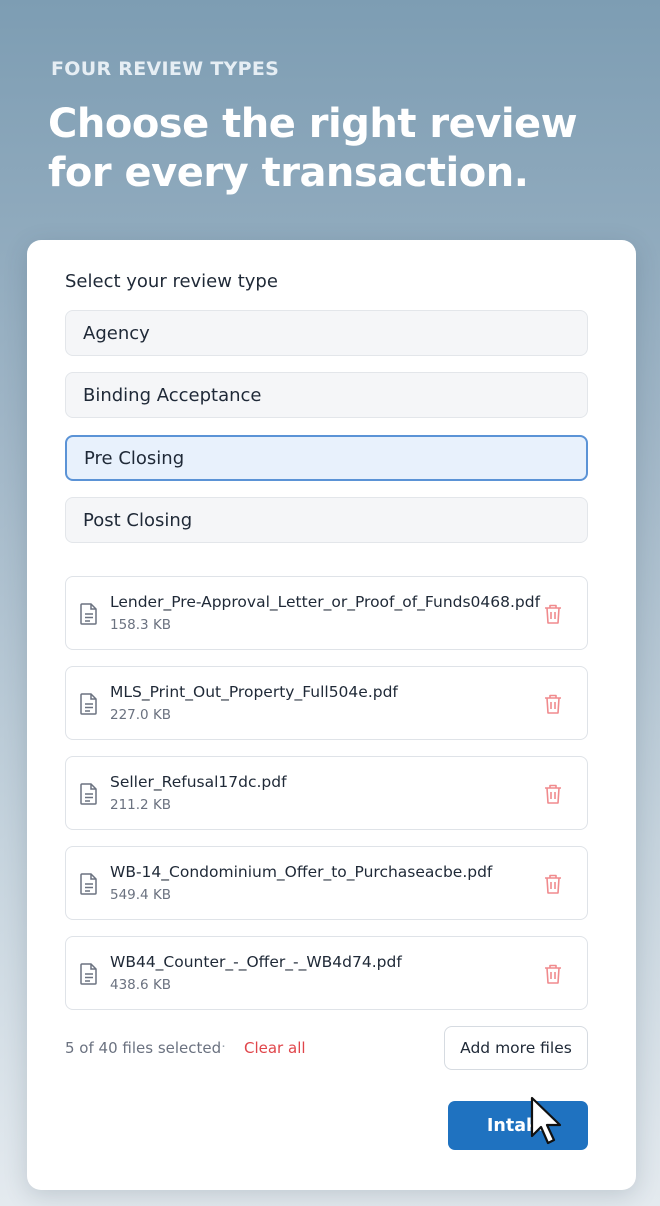 This screenshot has width=660, height=1206. I want to click on mouse-cursor-icon, so click(546, 1120).